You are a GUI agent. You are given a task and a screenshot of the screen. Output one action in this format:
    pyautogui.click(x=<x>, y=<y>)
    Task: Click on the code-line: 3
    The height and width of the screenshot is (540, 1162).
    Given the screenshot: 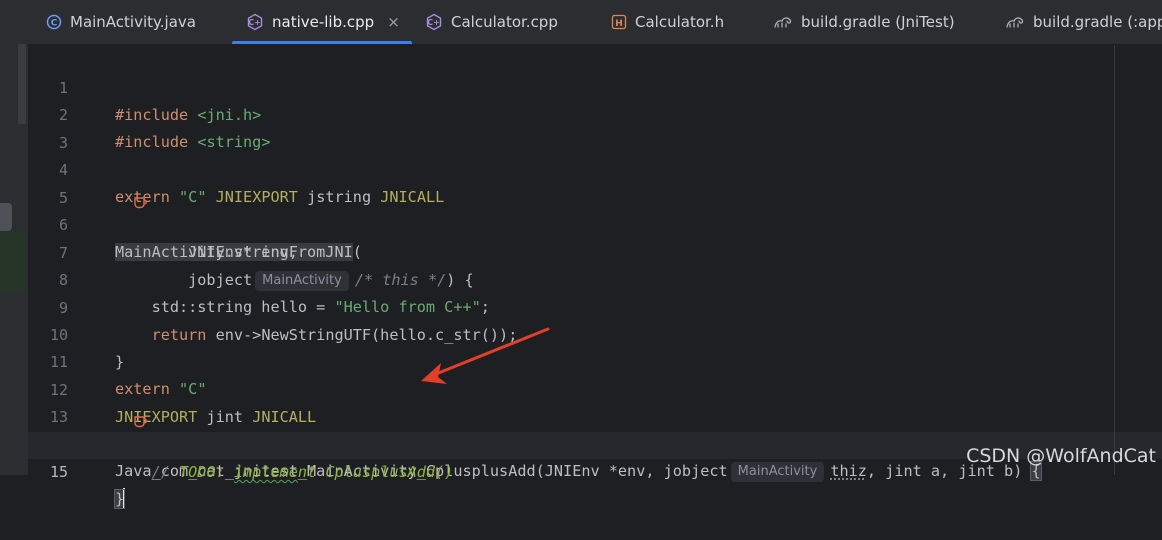 What is the action you would take?
    pyautogui.click(x=595, y=116)
    